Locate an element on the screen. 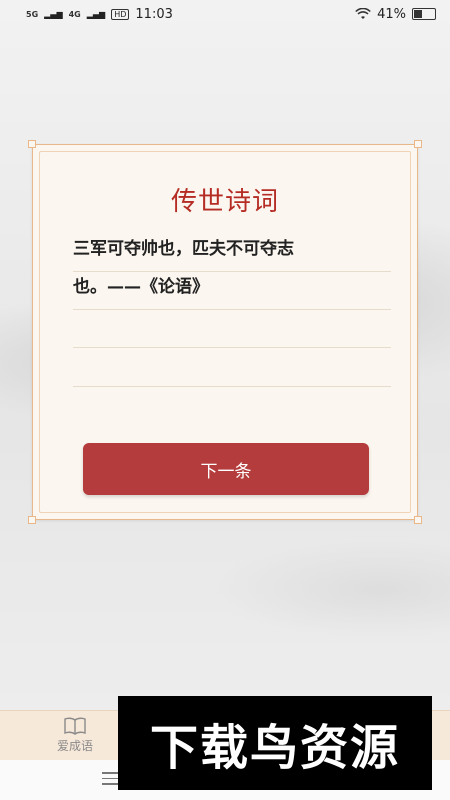 This screenshot has height=800, width=450. status-bar: 5G ▂▄▆ 4G ▂▄▆ HD 11:03 41% is located at coordinates (225, 14).